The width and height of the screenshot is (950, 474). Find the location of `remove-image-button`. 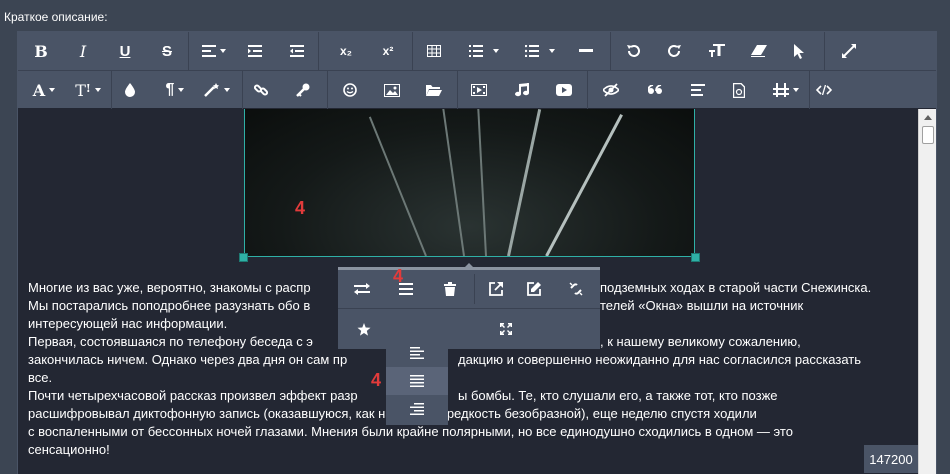

remove-image-button is located at coordinates (450, 289).